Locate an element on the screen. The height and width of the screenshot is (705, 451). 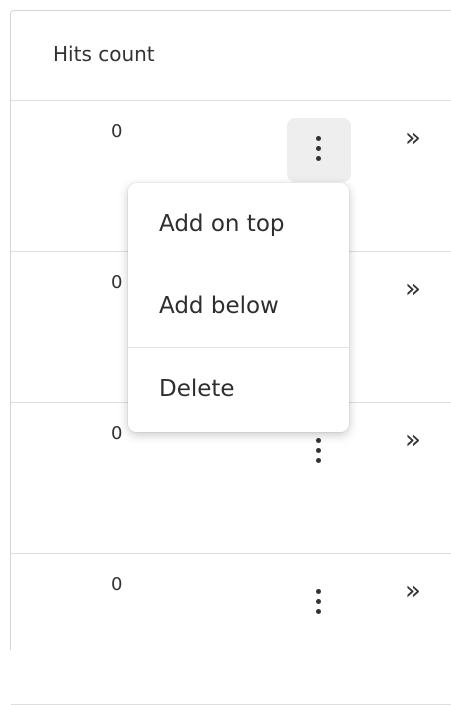
menu-item-add-below: Add below is located at coordinates (238, 306).